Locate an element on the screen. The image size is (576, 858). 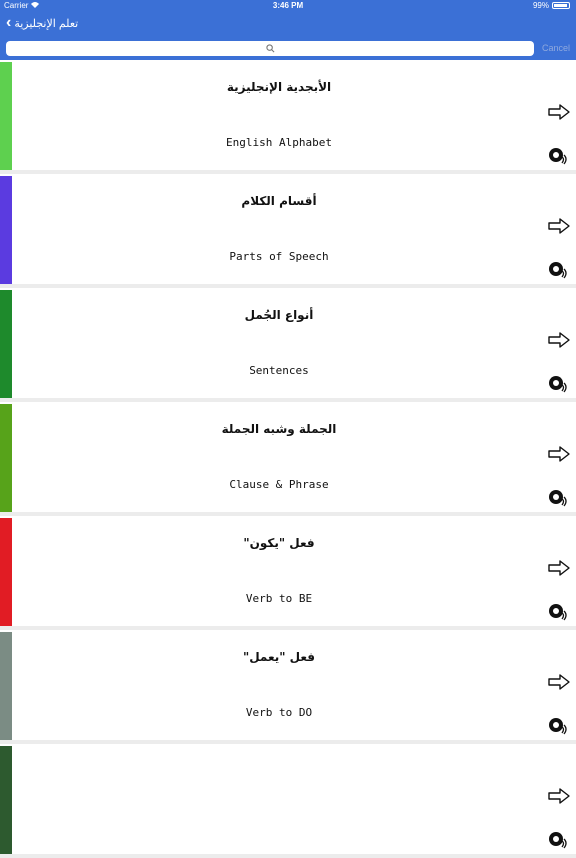
item-title-arabic: فعل "يكون" is located at coordinates (279, 543).